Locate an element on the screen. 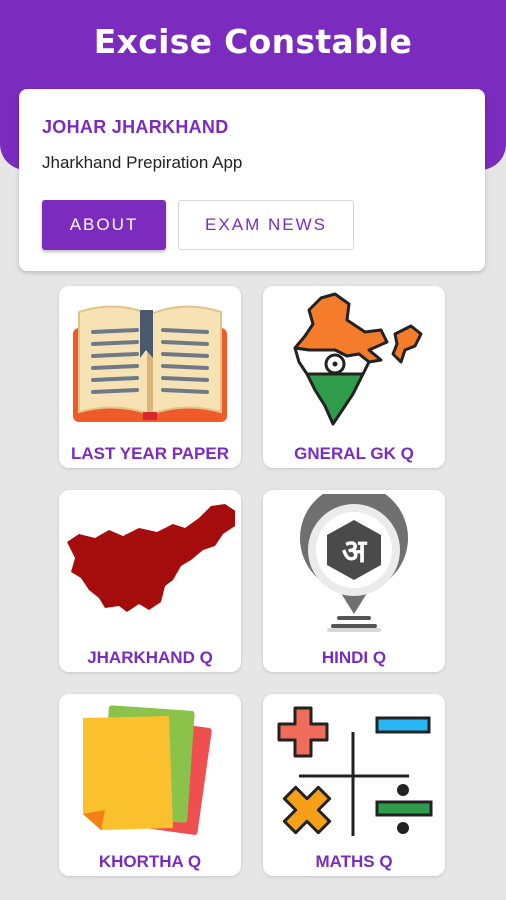 This screenshot has height=900, width=506. tile-label: JHARKHAND Q is located at coordinates (150, 657).